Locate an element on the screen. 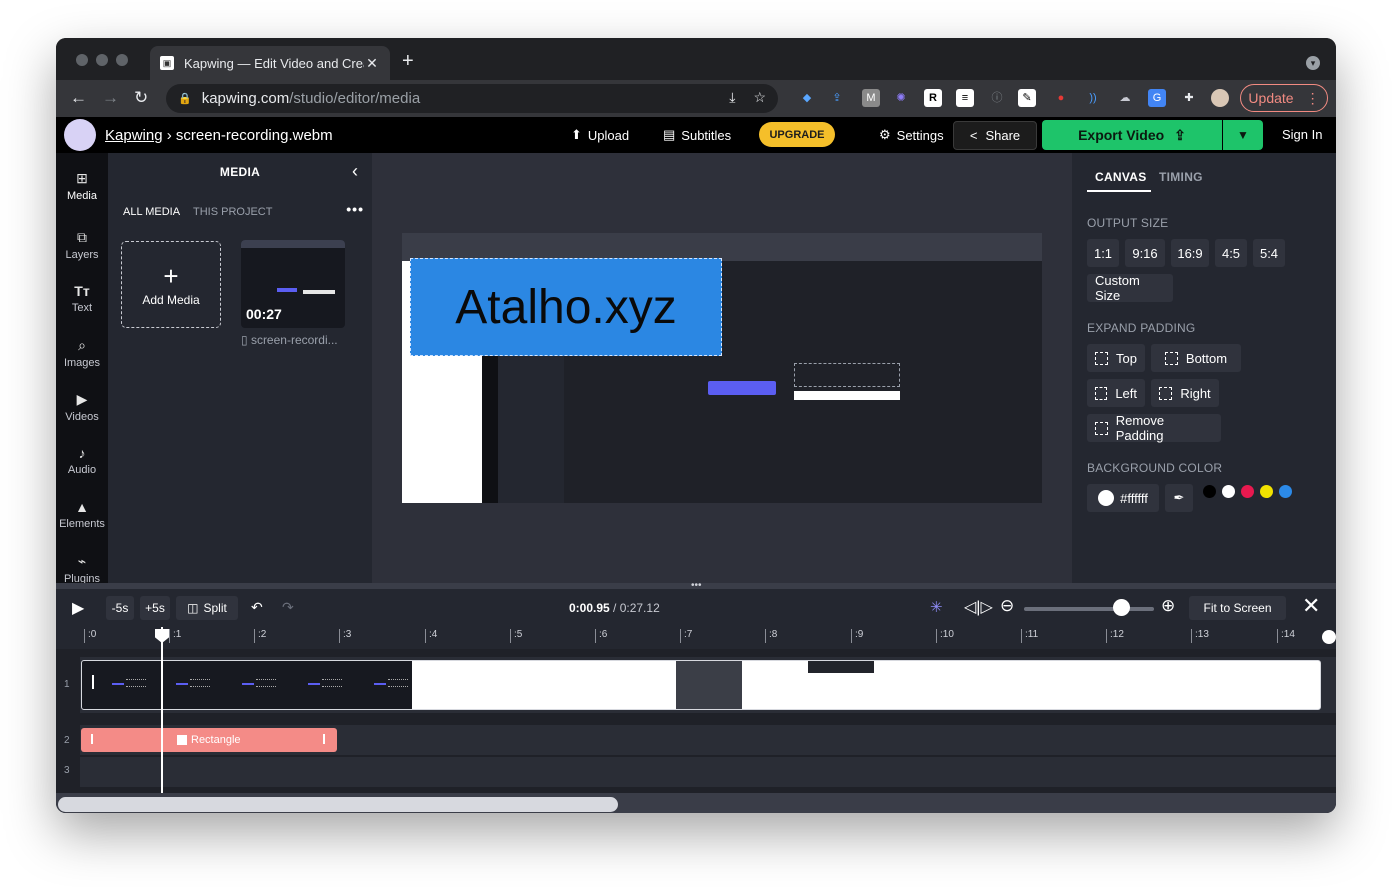 The height and width of the screenshot is (887, 1392). swatch-blue is located at coordinates (1285, 491).